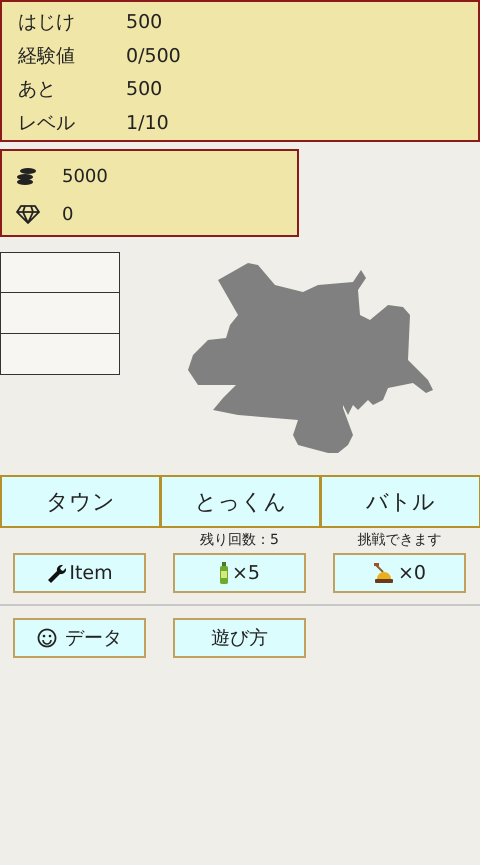 This screenshot has width=480, height=865. Describe the element at coordinates (239, 540) in the screenshot. I see `status-note: 残り回数：5` at that location.